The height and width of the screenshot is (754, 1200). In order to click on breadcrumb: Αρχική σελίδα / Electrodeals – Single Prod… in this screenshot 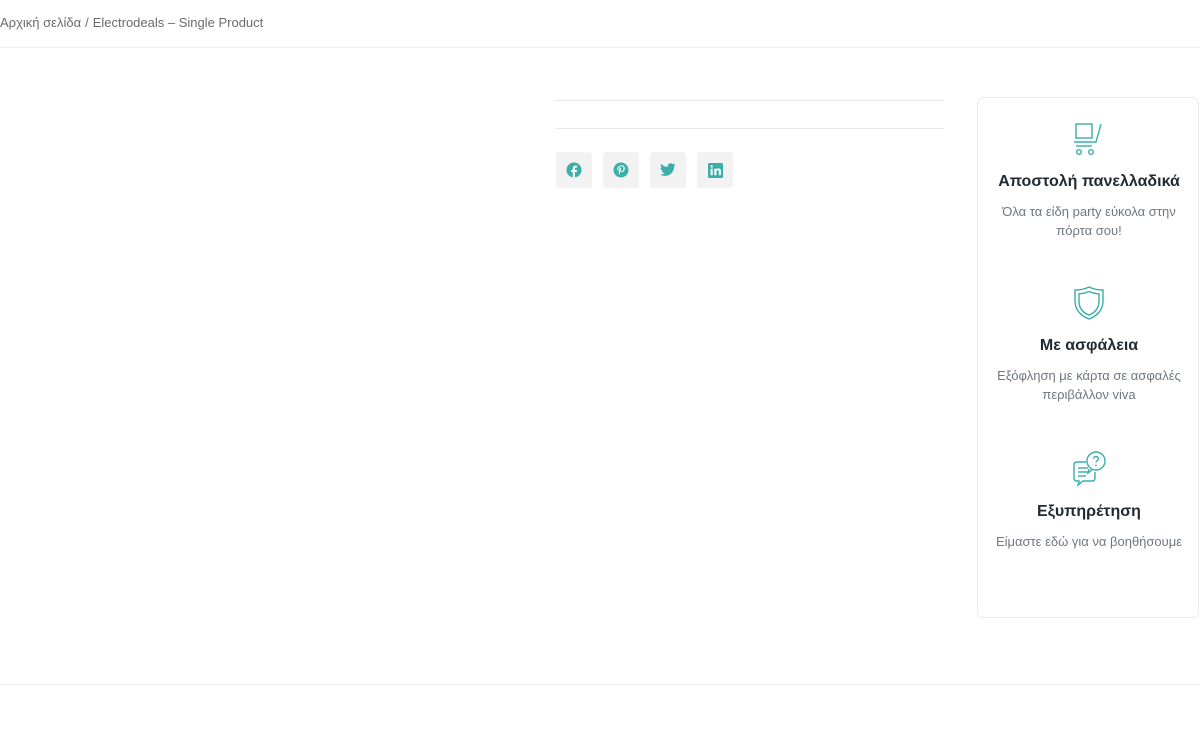, I will do `click(131, 22)`.